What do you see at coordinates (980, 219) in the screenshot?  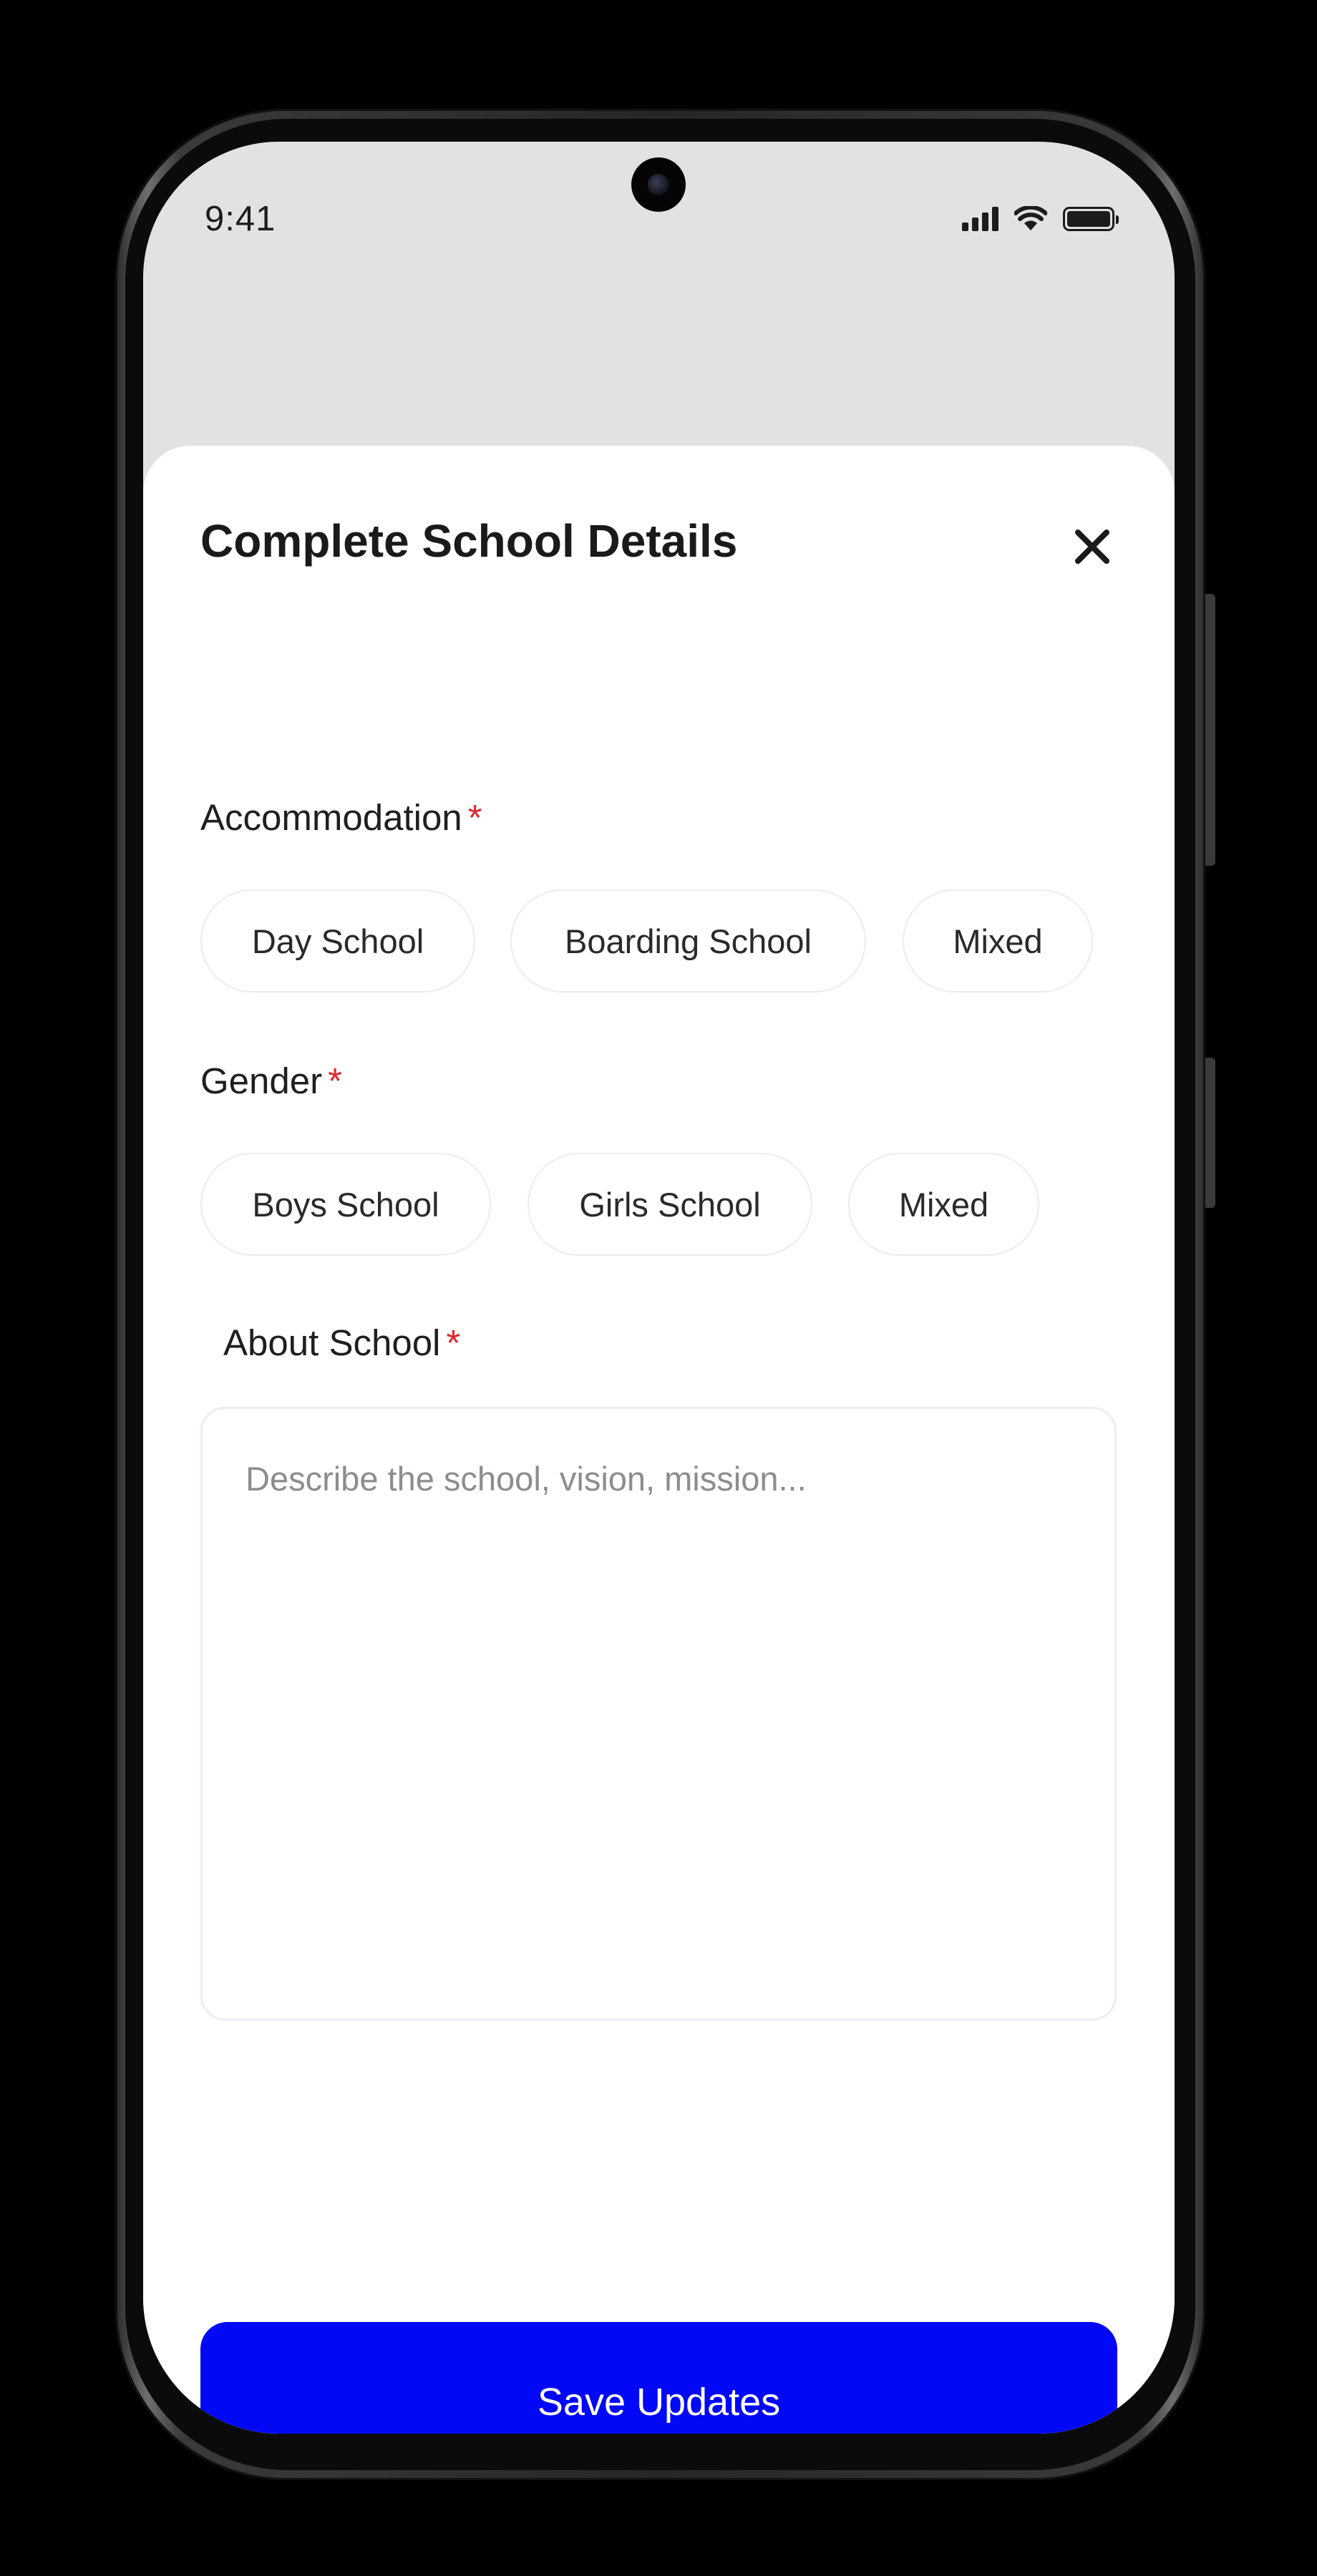 I see `signal-icon` at bounding box center [980, 219].